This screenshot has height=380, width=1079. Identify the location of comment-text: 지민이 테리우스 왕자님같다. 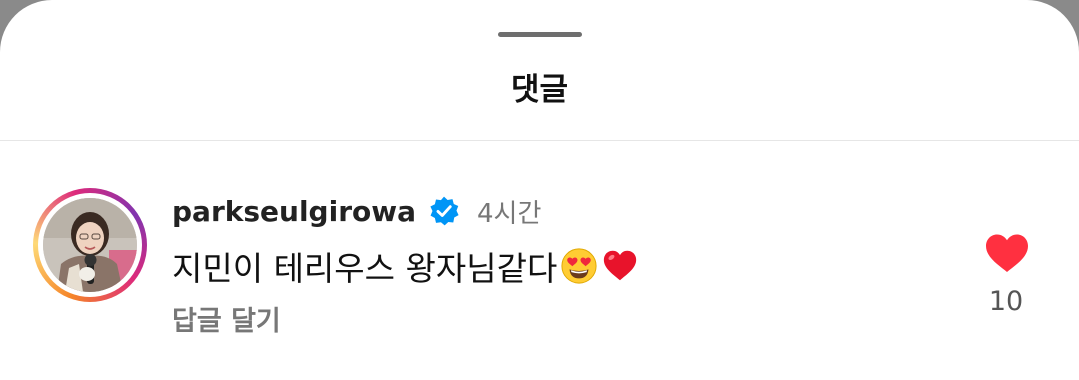
(365, 268).